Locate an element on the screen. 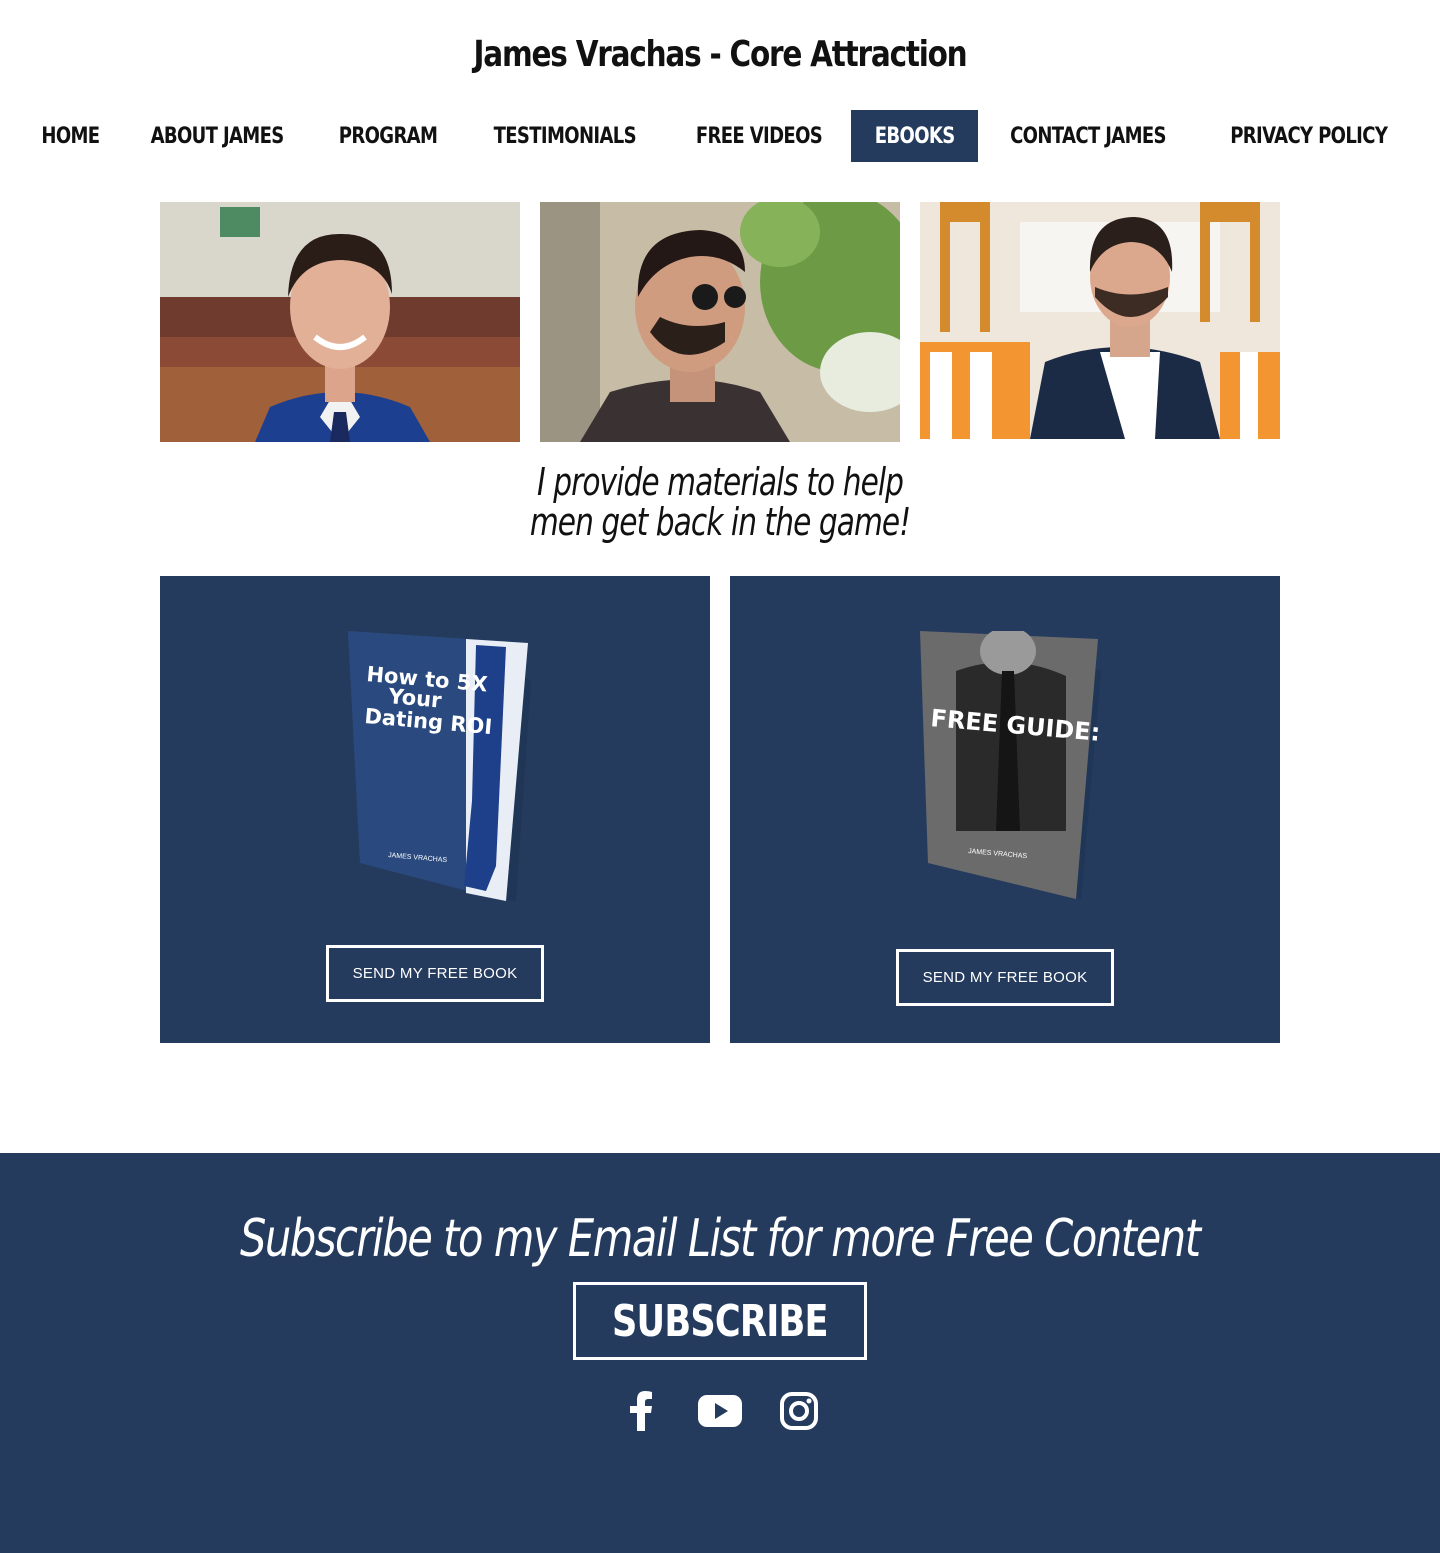  portrait-photo-sunglasses is located at coordinates (720, 322).